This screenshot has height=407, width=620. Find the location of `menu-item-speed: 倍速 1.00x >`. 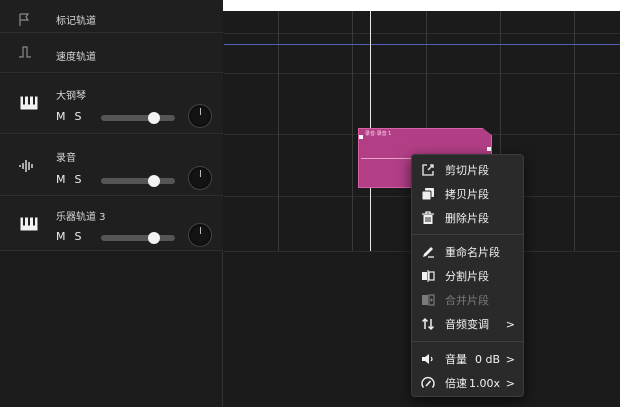

menu-item-speed: 倍速 1.00x > is located at coordinates (467, 383).